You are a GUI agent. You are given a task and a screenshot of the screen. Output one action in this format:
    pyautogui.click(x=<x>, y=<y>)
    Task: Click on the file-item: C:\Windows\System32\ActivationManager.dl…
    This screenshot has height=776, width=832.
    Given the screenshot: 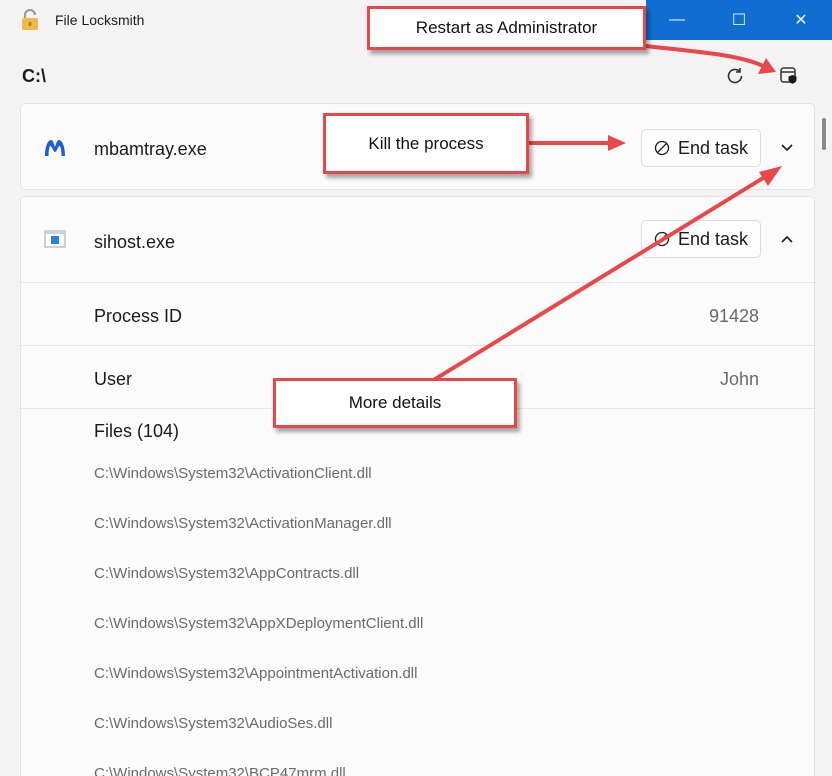 What is the action you would take?
    pyautogui.click(x=243, y=523)
    